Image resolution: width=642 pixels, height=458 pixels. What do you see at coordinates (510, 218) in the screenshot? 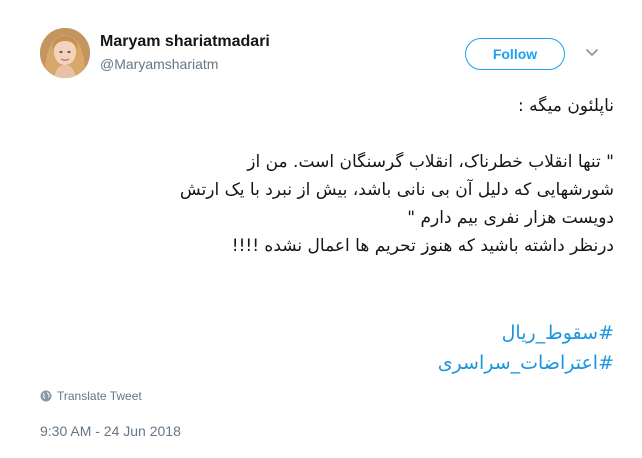
I see `tweet-line: دویست هزار نفری بیم دارم "` at bounding box center [510, 218].